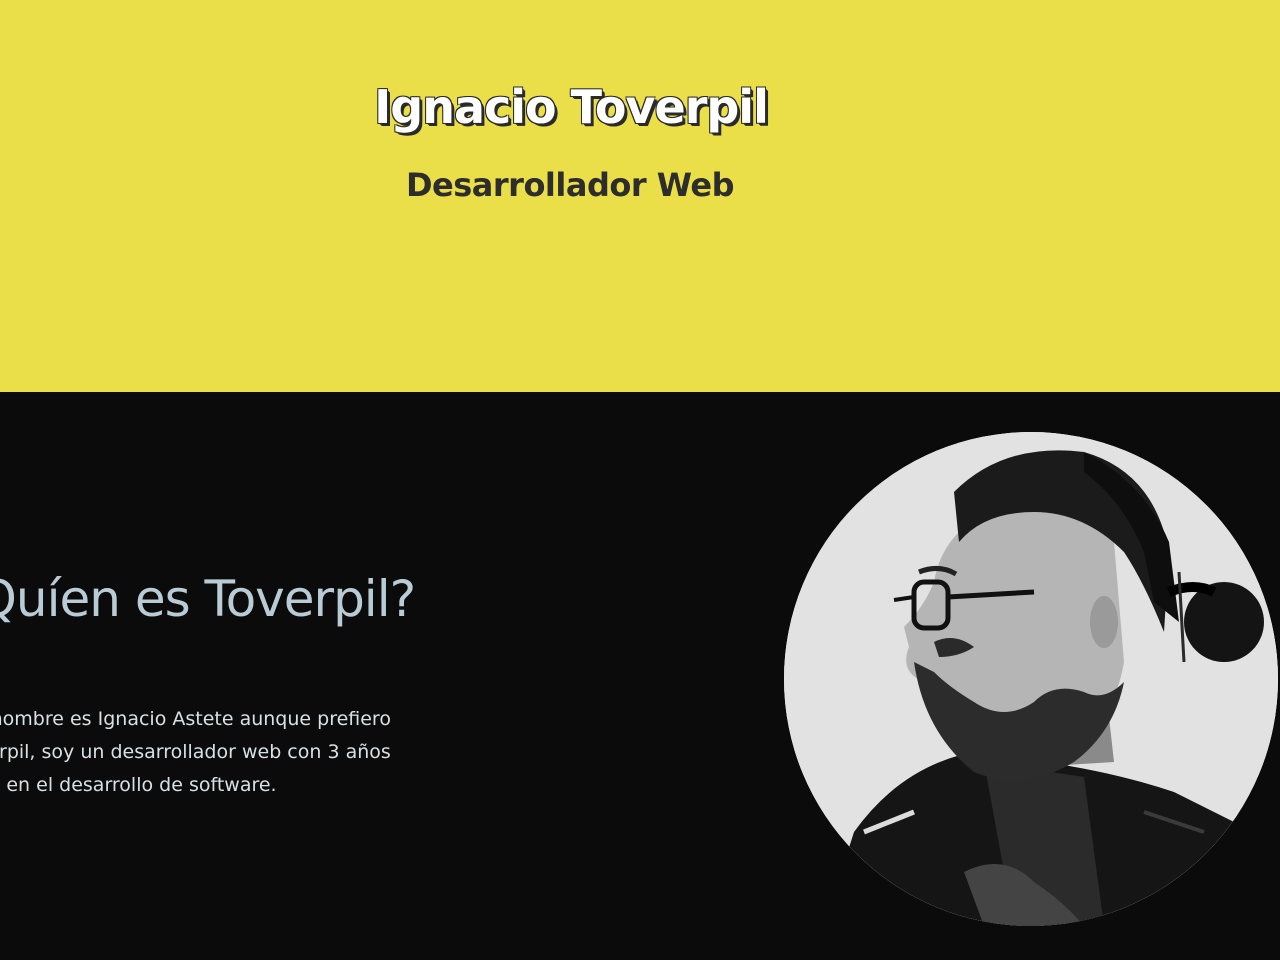  What do you see at coordinates (208, 599) in the screenshot?
I see `about-heading: ¿Quíen es Toverpil?` at bounding box center [208, 599].